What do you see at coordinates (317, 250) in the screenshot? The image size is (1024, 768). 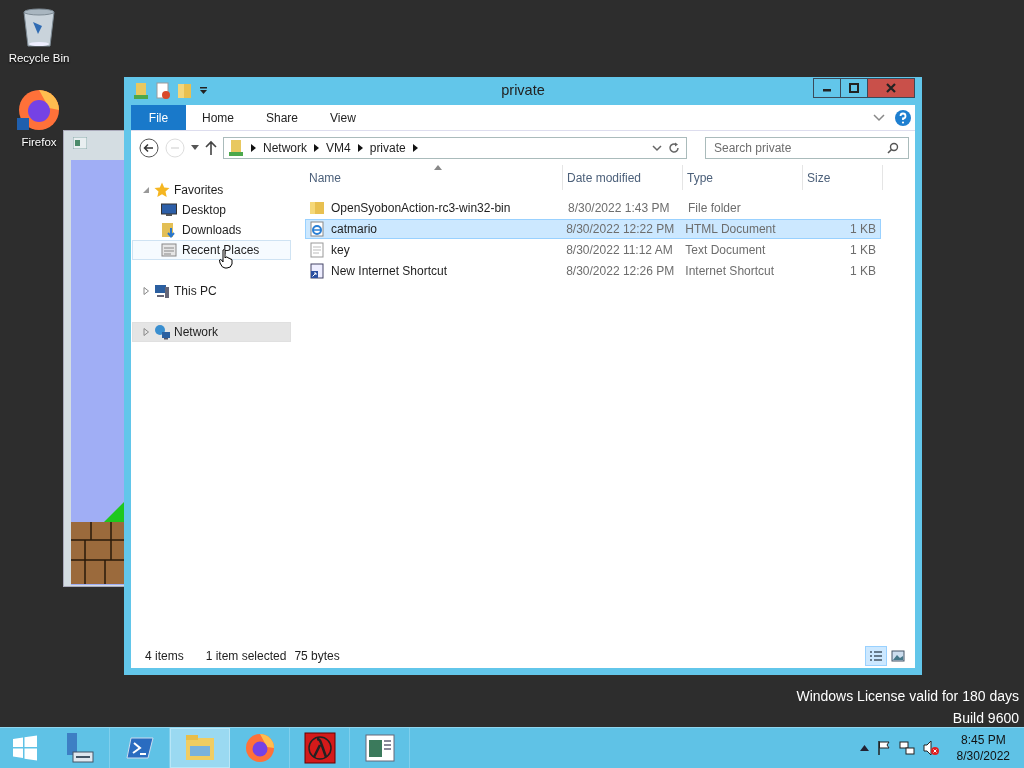 I see `text-file-icon` at bounding box center [317, 250].